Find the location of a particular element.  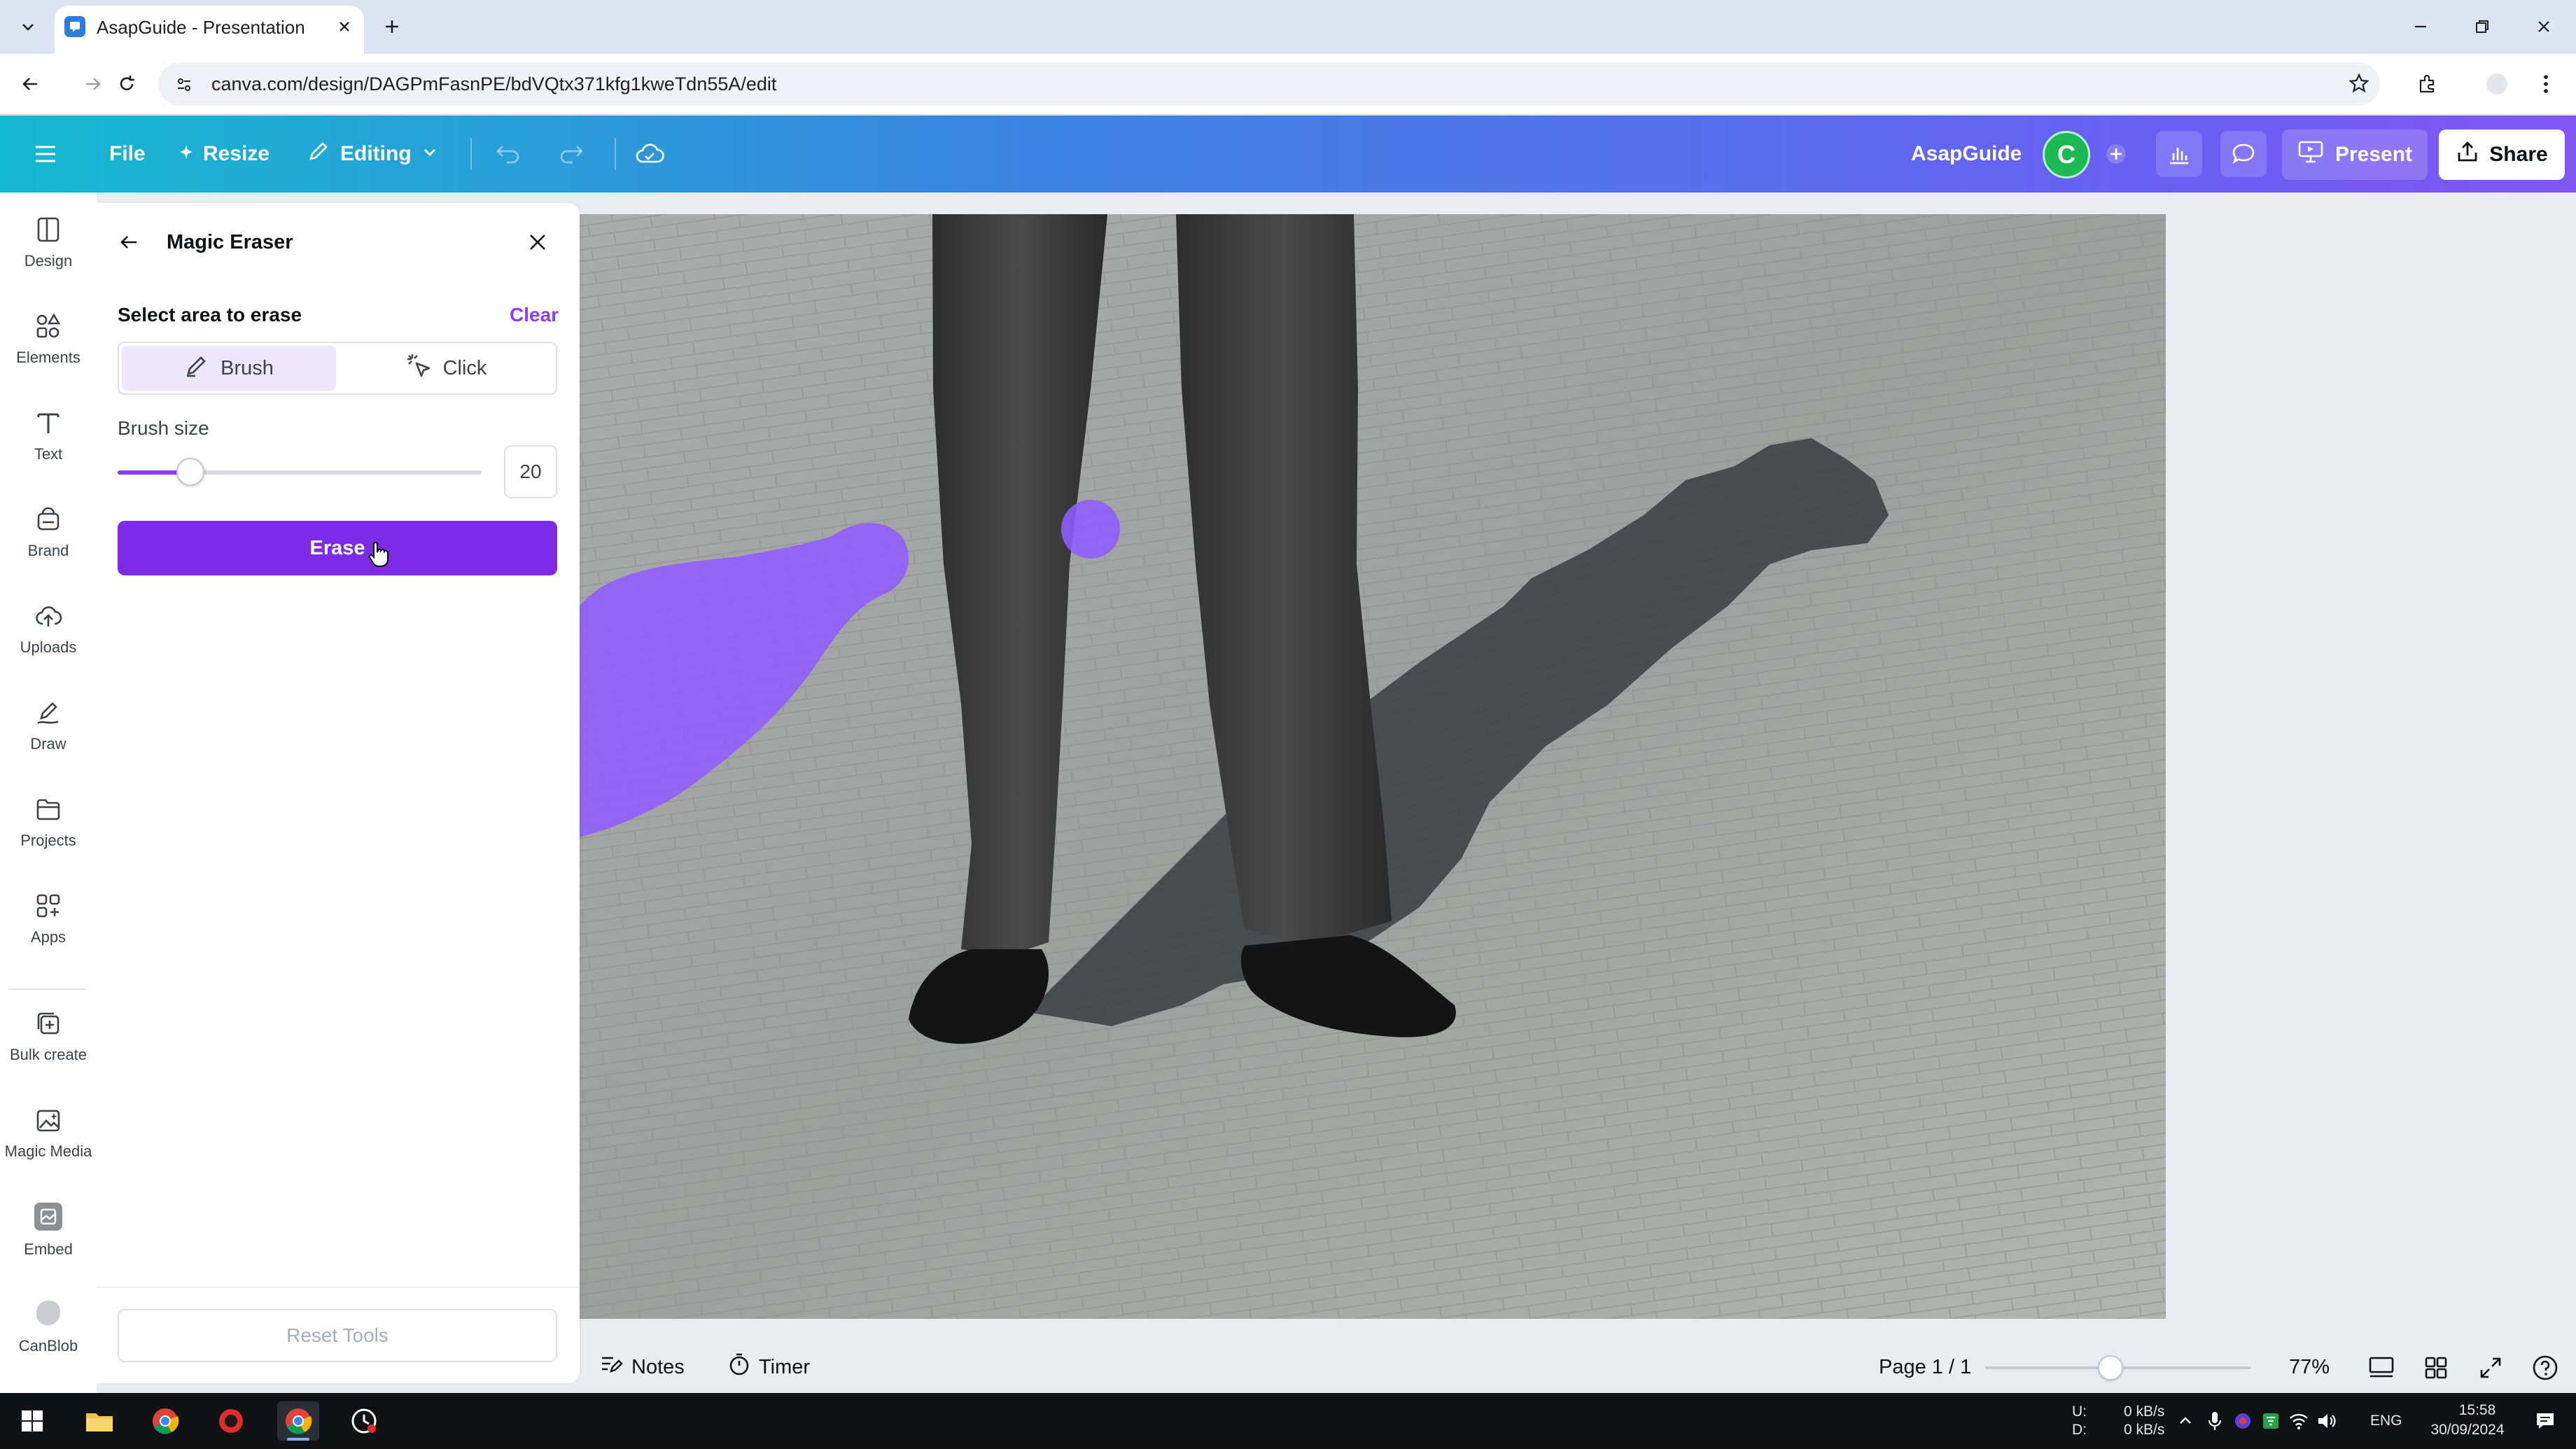

language-indicator: ENG is located at coordinates (2386, 1421).